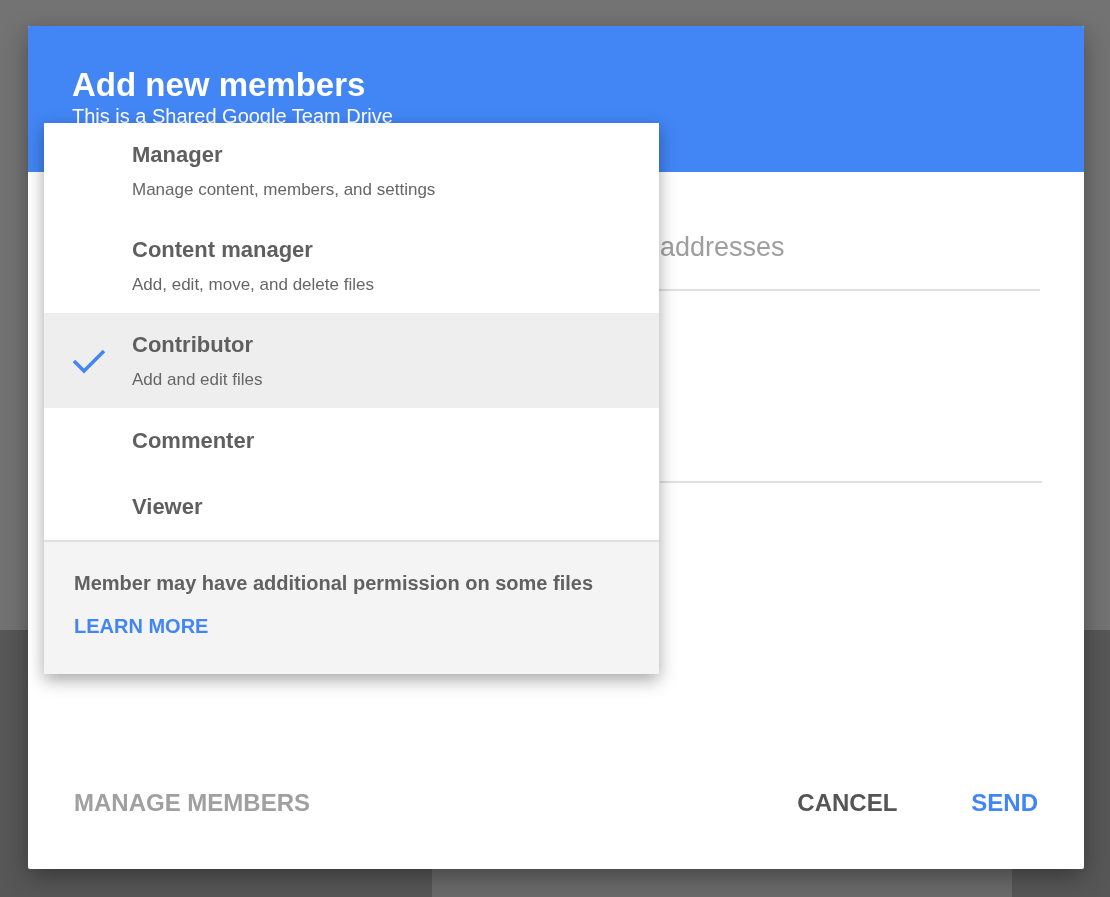 The height and width of the screenshot is (897, 1110). Describe the element at coordinates (219, 85) in the screenshot. I see `dialog-title: Add new members` at that location.